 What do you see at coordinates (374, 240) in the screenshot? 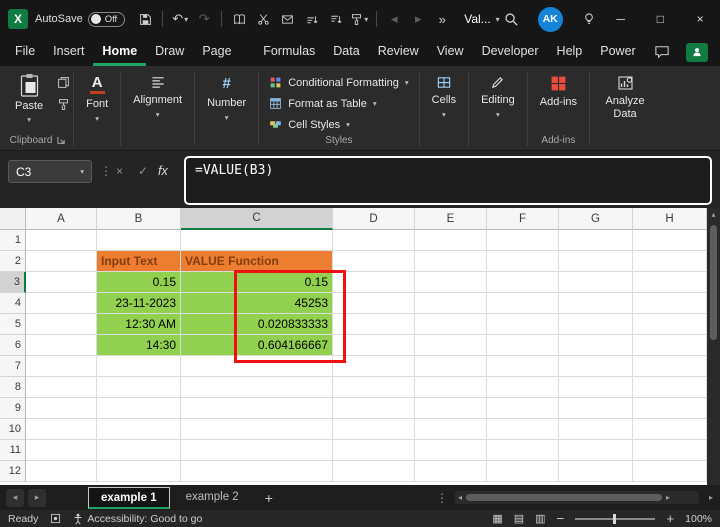
I see `cell-D1` at bounding box center [374, 240].